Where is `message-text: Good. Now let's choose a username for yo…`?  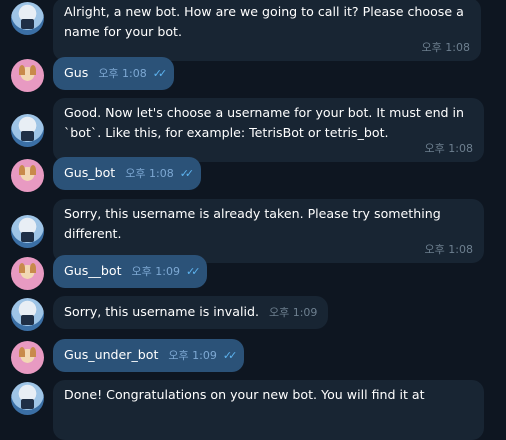 message-text: Good. Now let's choose a username for yo… is located at coordinates (264, 122).